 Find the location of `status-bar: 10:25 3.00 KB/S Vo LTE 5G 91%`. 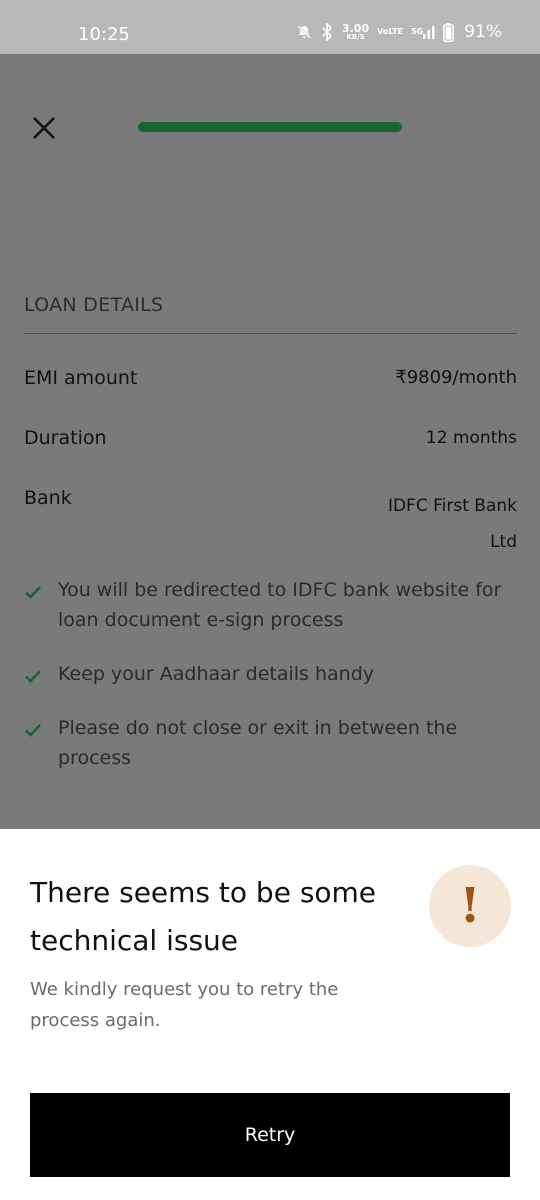

status-bar: 10:25 3.00 KB/S Vo LTE 5G 91% is located at coordinates (270, 27).